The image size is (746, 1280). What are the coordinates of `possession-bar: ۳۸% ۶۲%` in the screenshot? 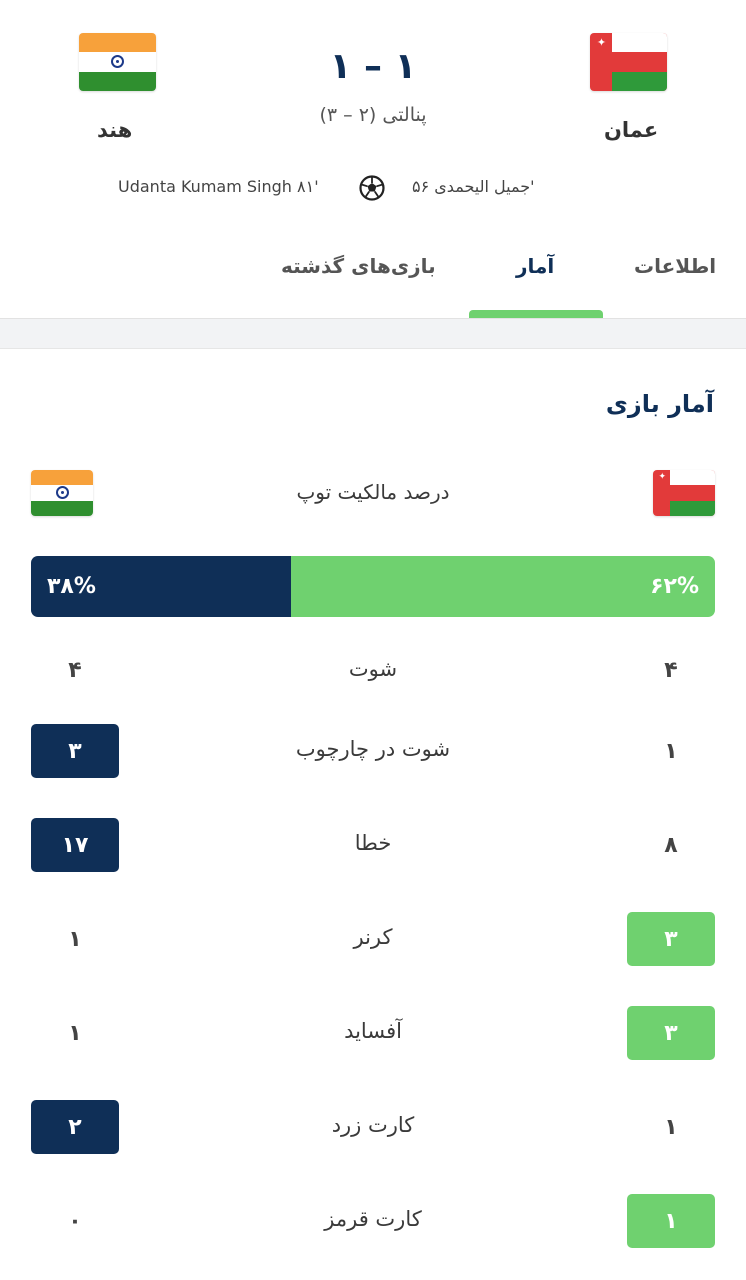 It's located at (373, 586).